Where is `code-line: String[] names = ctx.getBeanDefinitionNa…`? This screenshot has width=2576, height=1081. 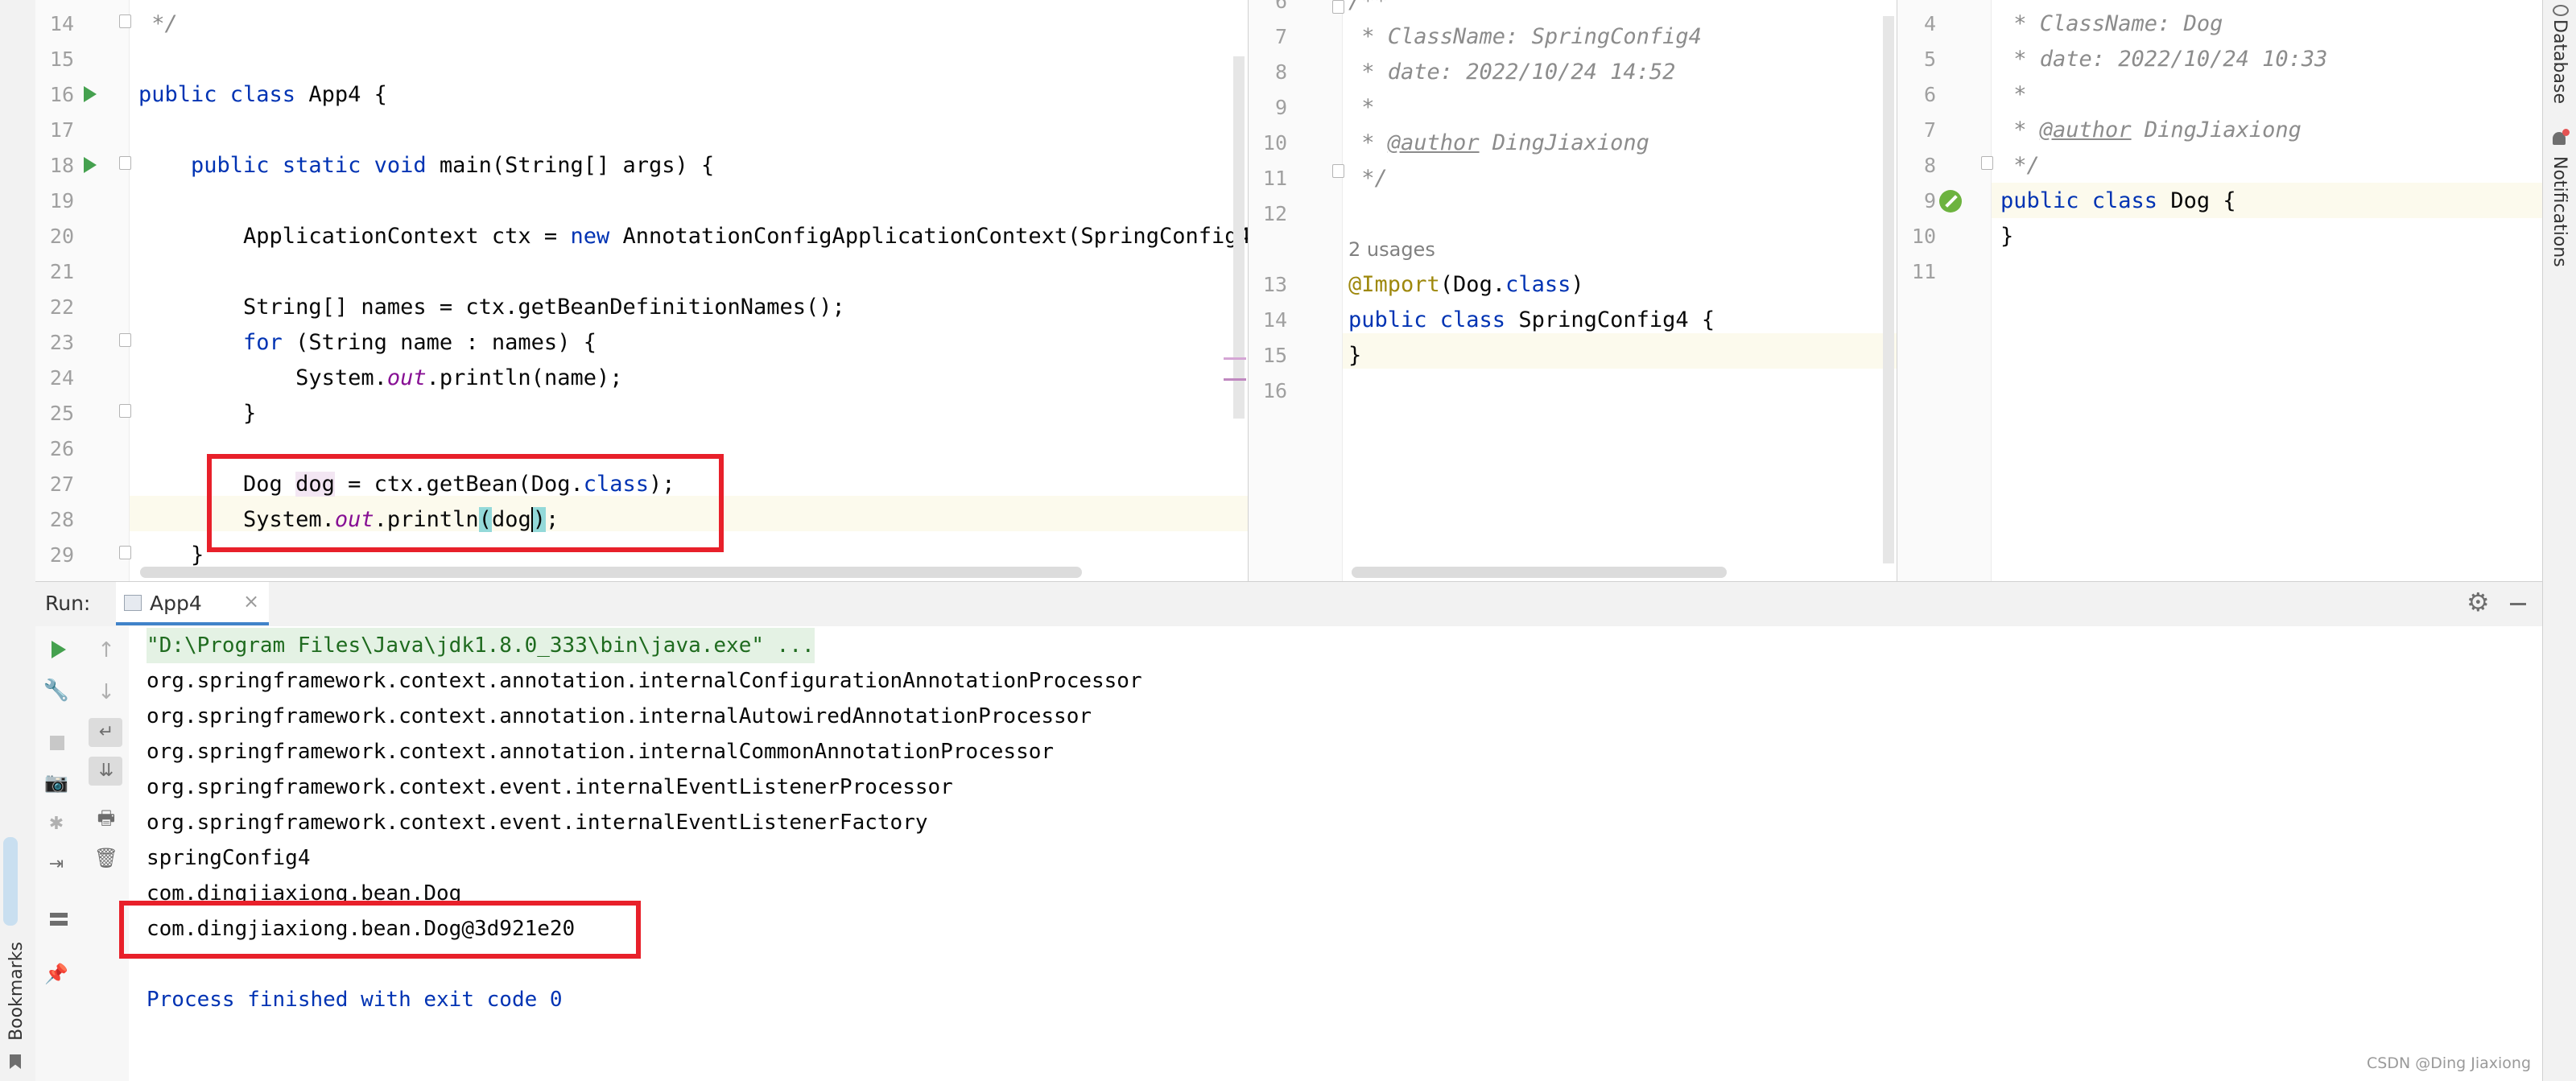
code-line: String[] names = ctx.getBeanDefinitionNa… is located at coordinates (491, 307).